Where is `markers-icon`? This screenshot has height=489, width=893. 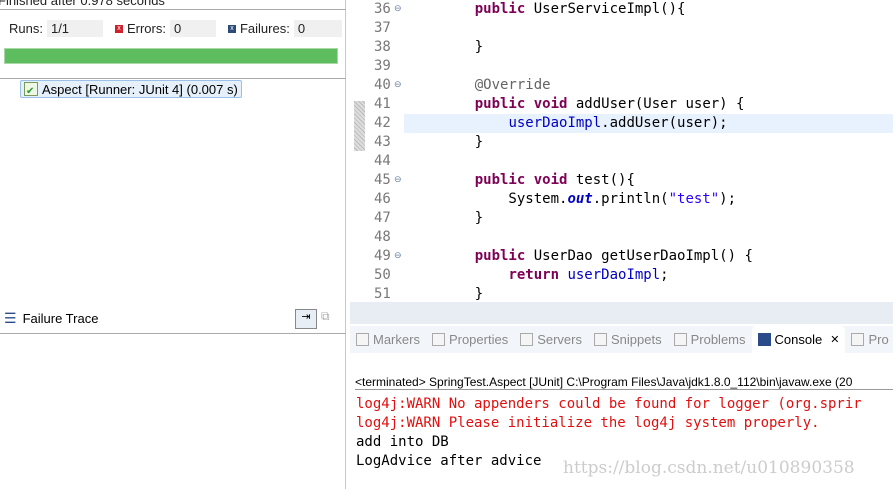 markers-icon is located at coordinates (362, 339).